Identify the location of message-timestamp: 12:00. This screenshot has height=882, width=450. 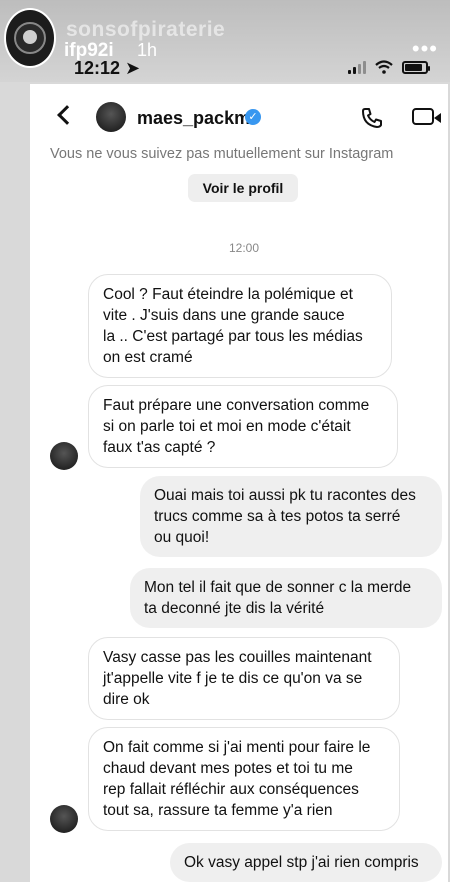
(244, 248).